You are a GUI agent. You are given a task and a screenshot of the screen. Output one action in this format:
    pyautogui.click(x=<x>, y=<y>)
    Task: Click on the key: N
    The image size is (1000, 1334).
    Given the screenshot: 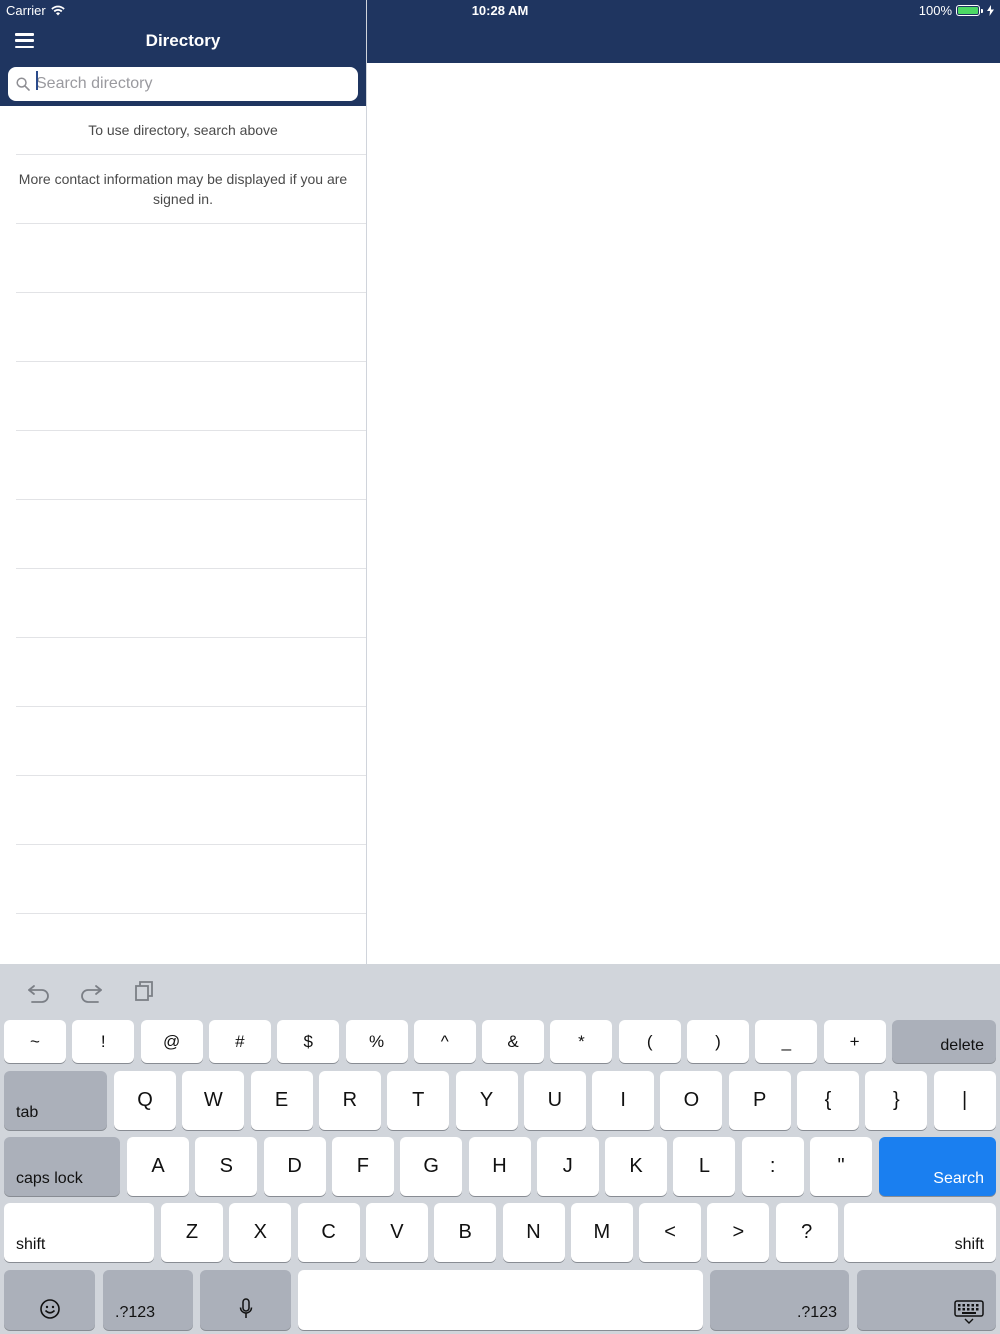 What is the action you would take?
    pyautogui.click(x=533, y=1232)
    